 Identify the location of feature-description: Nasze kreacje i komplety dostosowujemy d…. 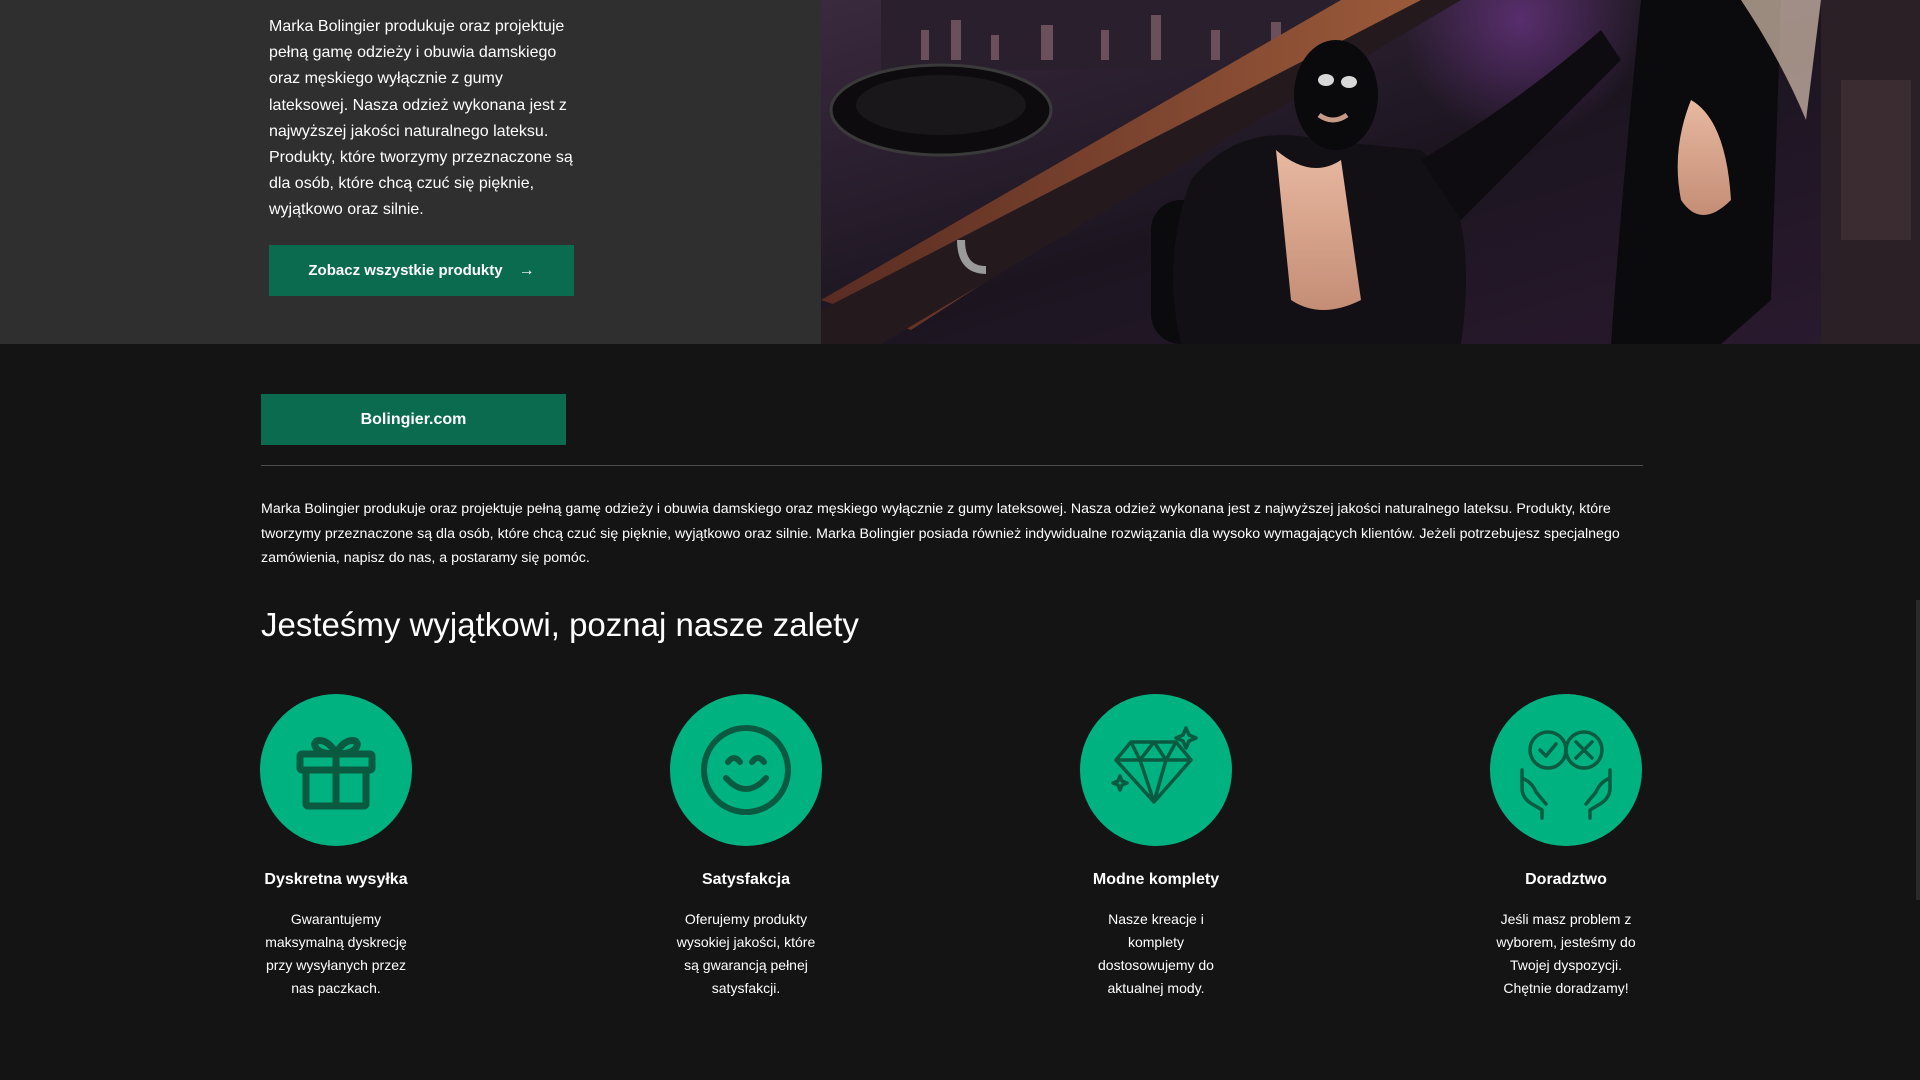
(1156, 953).